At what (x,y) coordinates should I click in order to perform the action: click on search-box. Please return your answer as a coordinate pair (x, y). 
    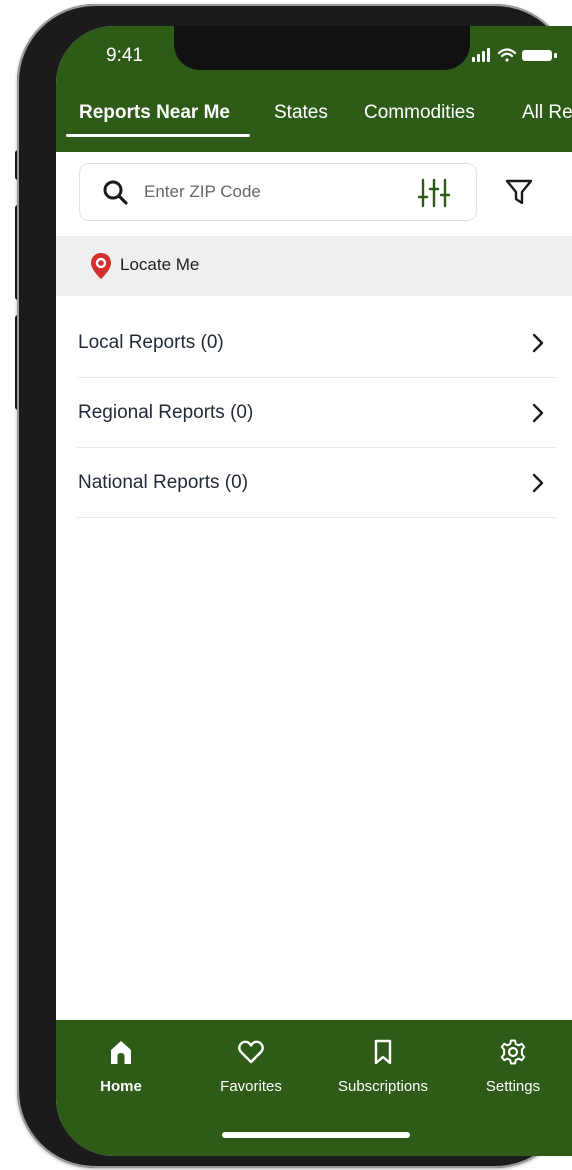
    Looking at the image, I should click on (278, 192).